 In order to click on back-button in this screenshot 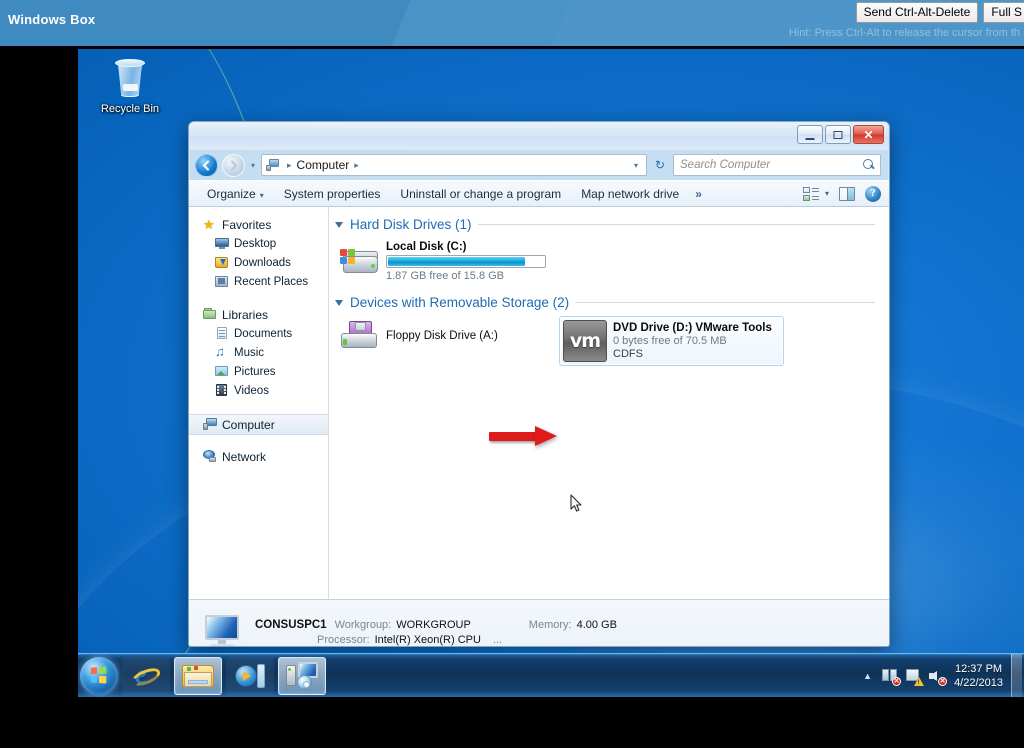, I will do `click(206, 165)`.